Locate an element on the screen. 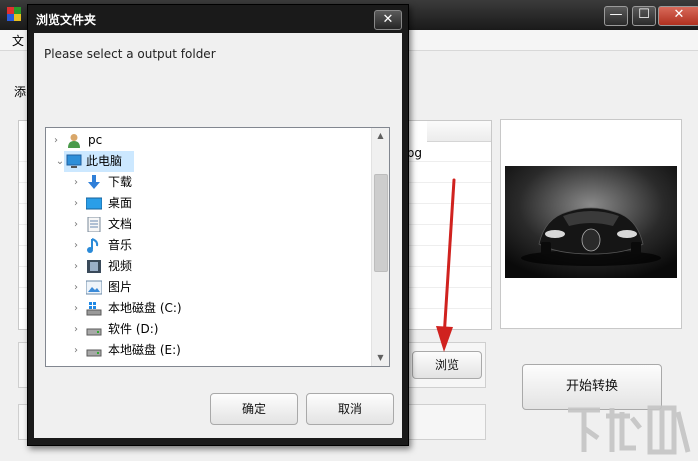 The image size is (698, 461). windows-drive-icon is located at coordinates (94, 308).